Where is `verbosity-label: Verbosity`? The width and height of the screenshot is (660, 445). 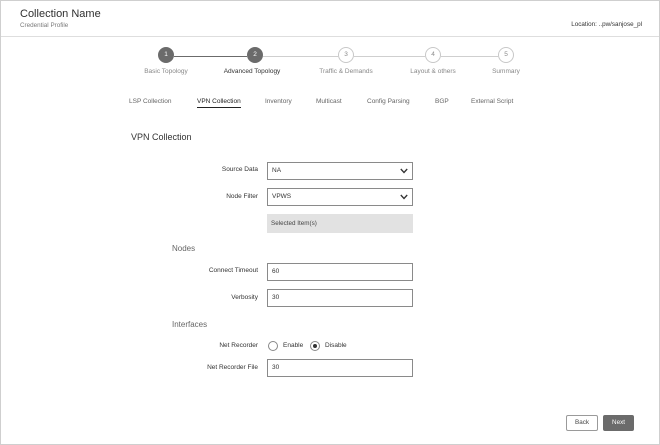
verbosity-label: Verbosity is located at coordinates (244, 297).